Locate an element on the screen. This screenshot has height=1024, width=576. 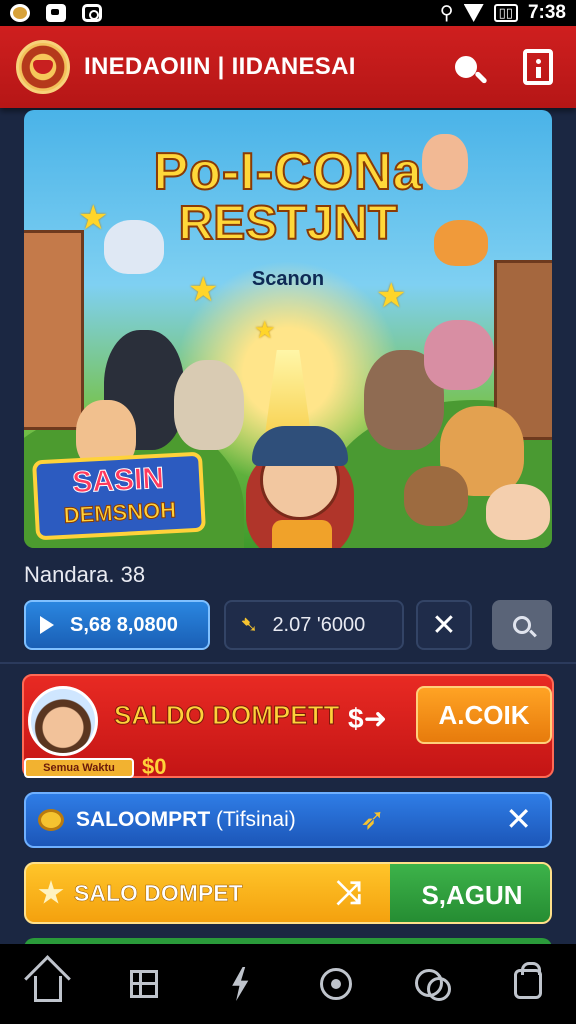
quick-actions-row: S,68 8,0800 ➷ 2.07 '6000 ✕ is located at coordinates (288, 625).